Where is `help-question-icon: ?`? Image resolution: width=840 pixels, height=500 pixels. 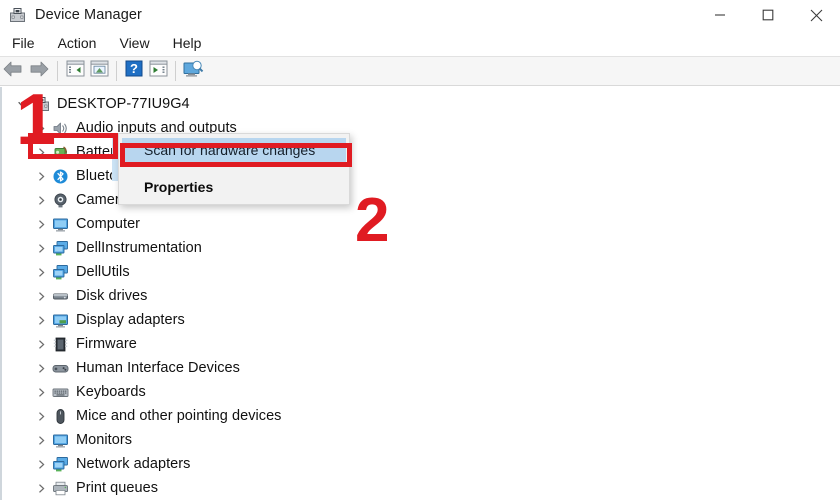
help-question-icon: ? is located at coordinates (134, 71).